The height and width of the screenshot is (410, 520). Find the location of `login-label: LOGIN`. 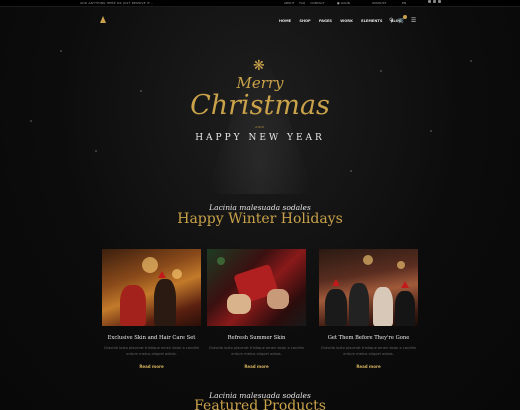

login-label: LOGIN is located at coordinates (345, 3).